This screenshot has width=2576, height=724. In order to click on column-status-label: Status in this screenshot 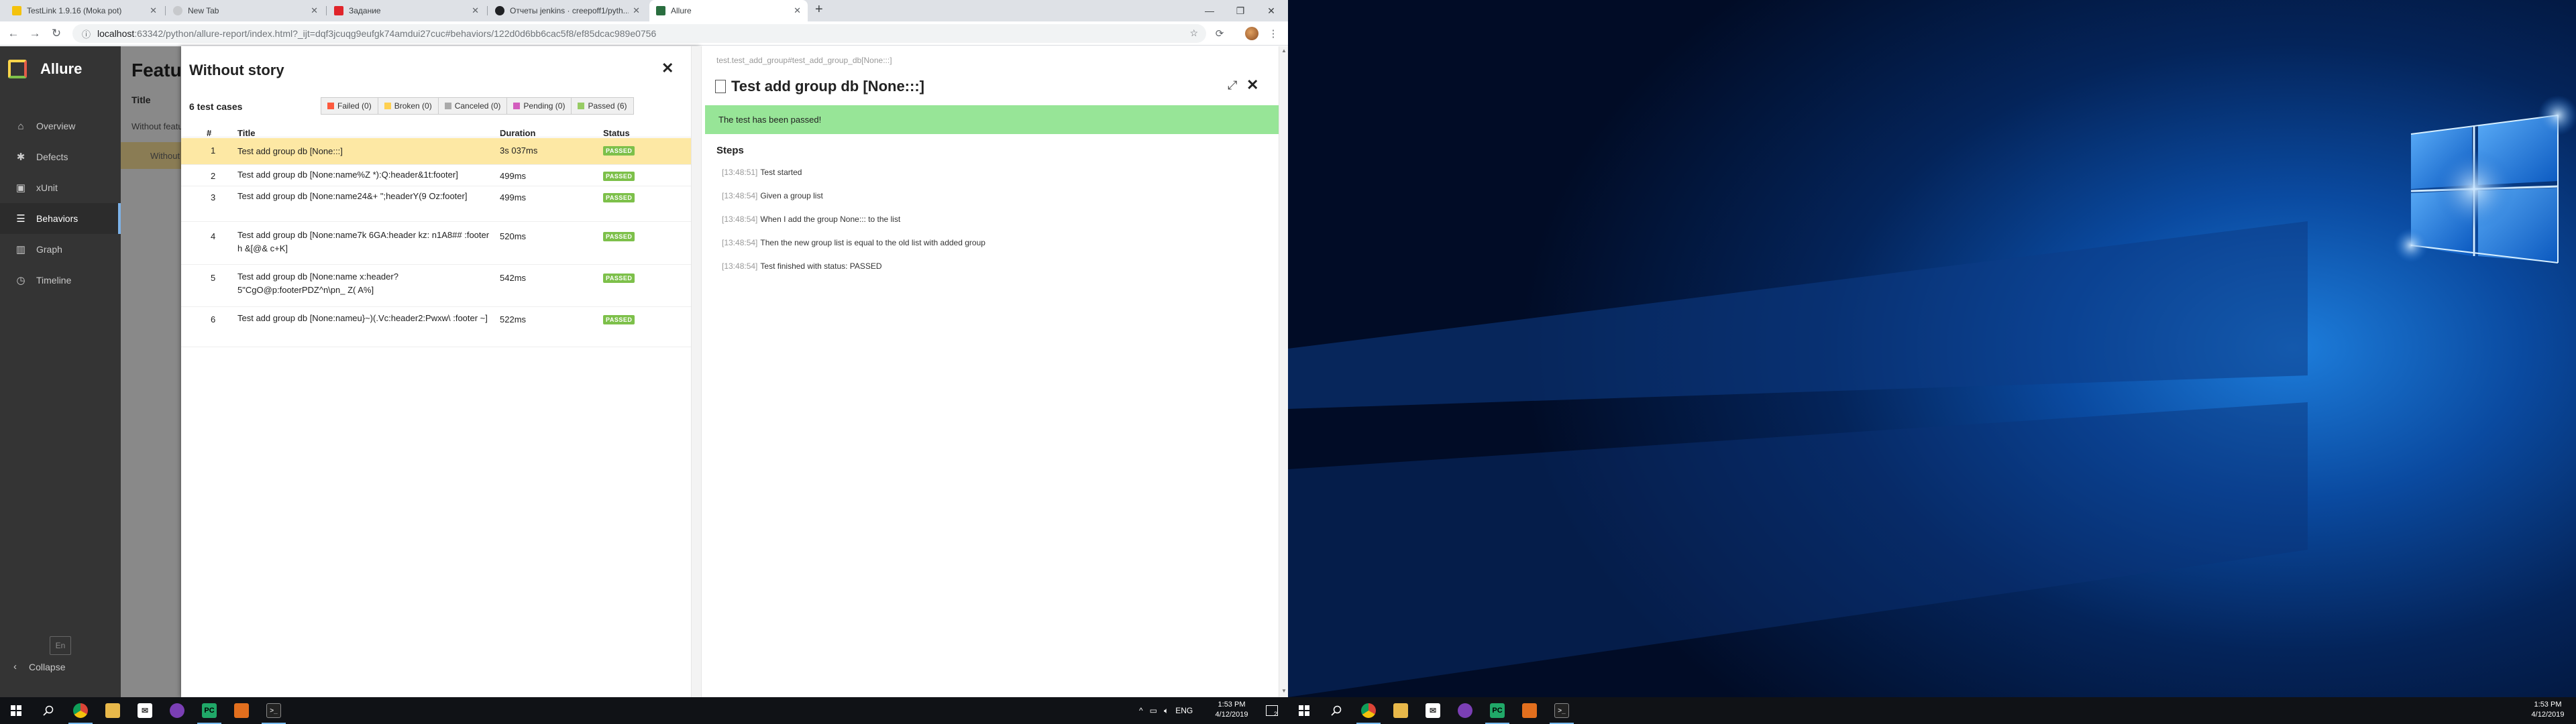, I will do `click(616, 133)`.